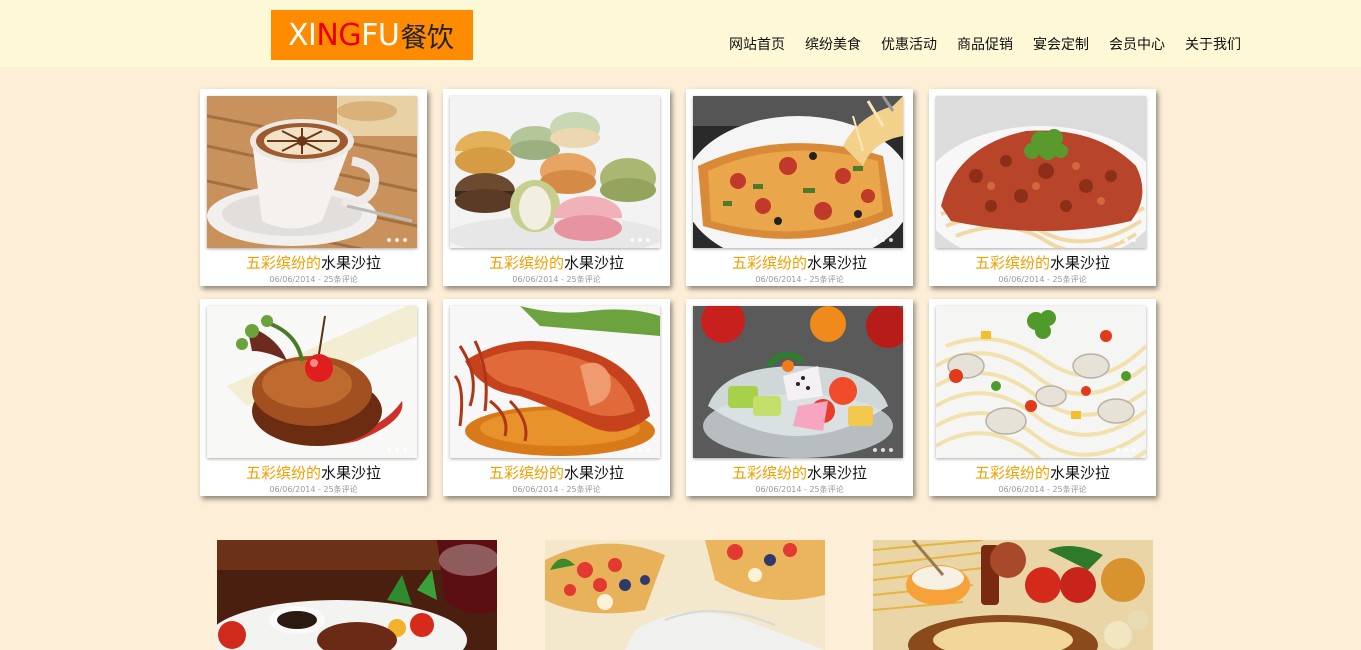  What do you see at coordinates (909, 44) in the screenshot?
I see `nav-offers: 优惠活动` at bounding box center [909, 44].